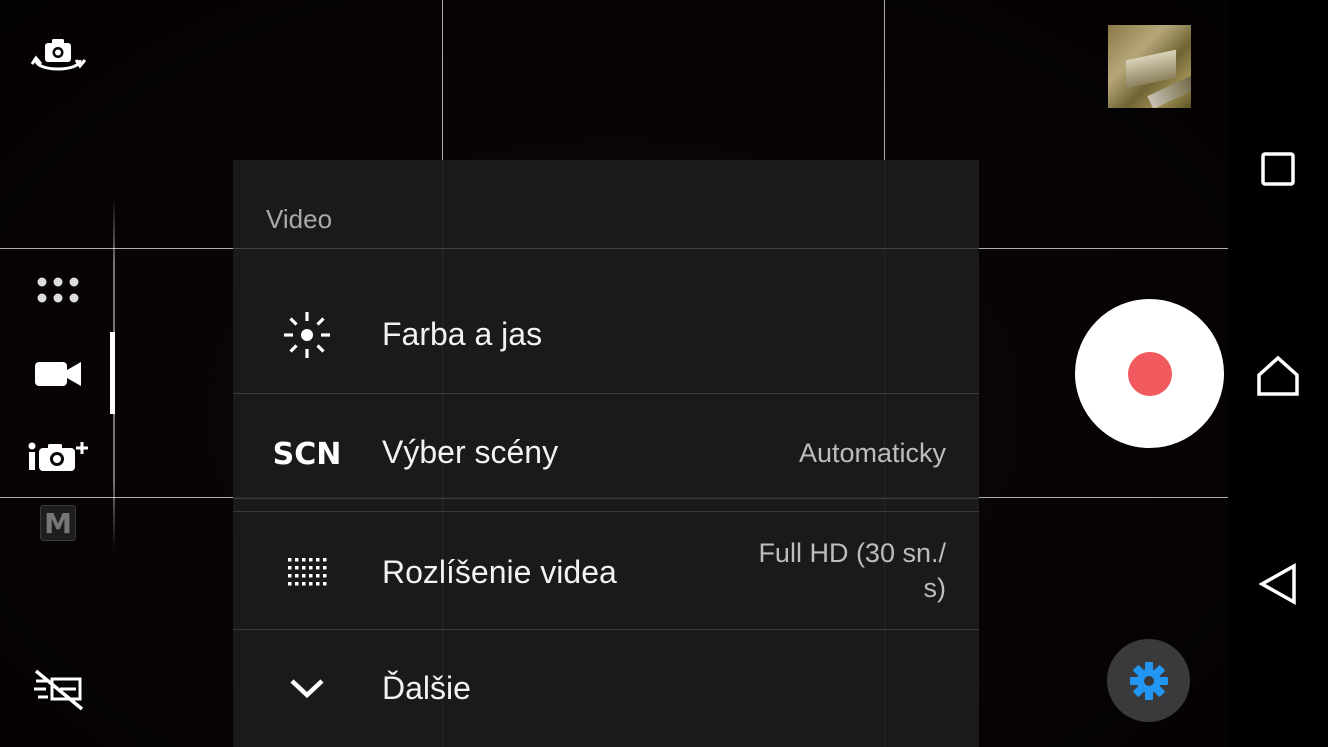 The width and height of the screenshot is (1328, 747). I want to click on manual-mode-icon: M, so click(58, 523).